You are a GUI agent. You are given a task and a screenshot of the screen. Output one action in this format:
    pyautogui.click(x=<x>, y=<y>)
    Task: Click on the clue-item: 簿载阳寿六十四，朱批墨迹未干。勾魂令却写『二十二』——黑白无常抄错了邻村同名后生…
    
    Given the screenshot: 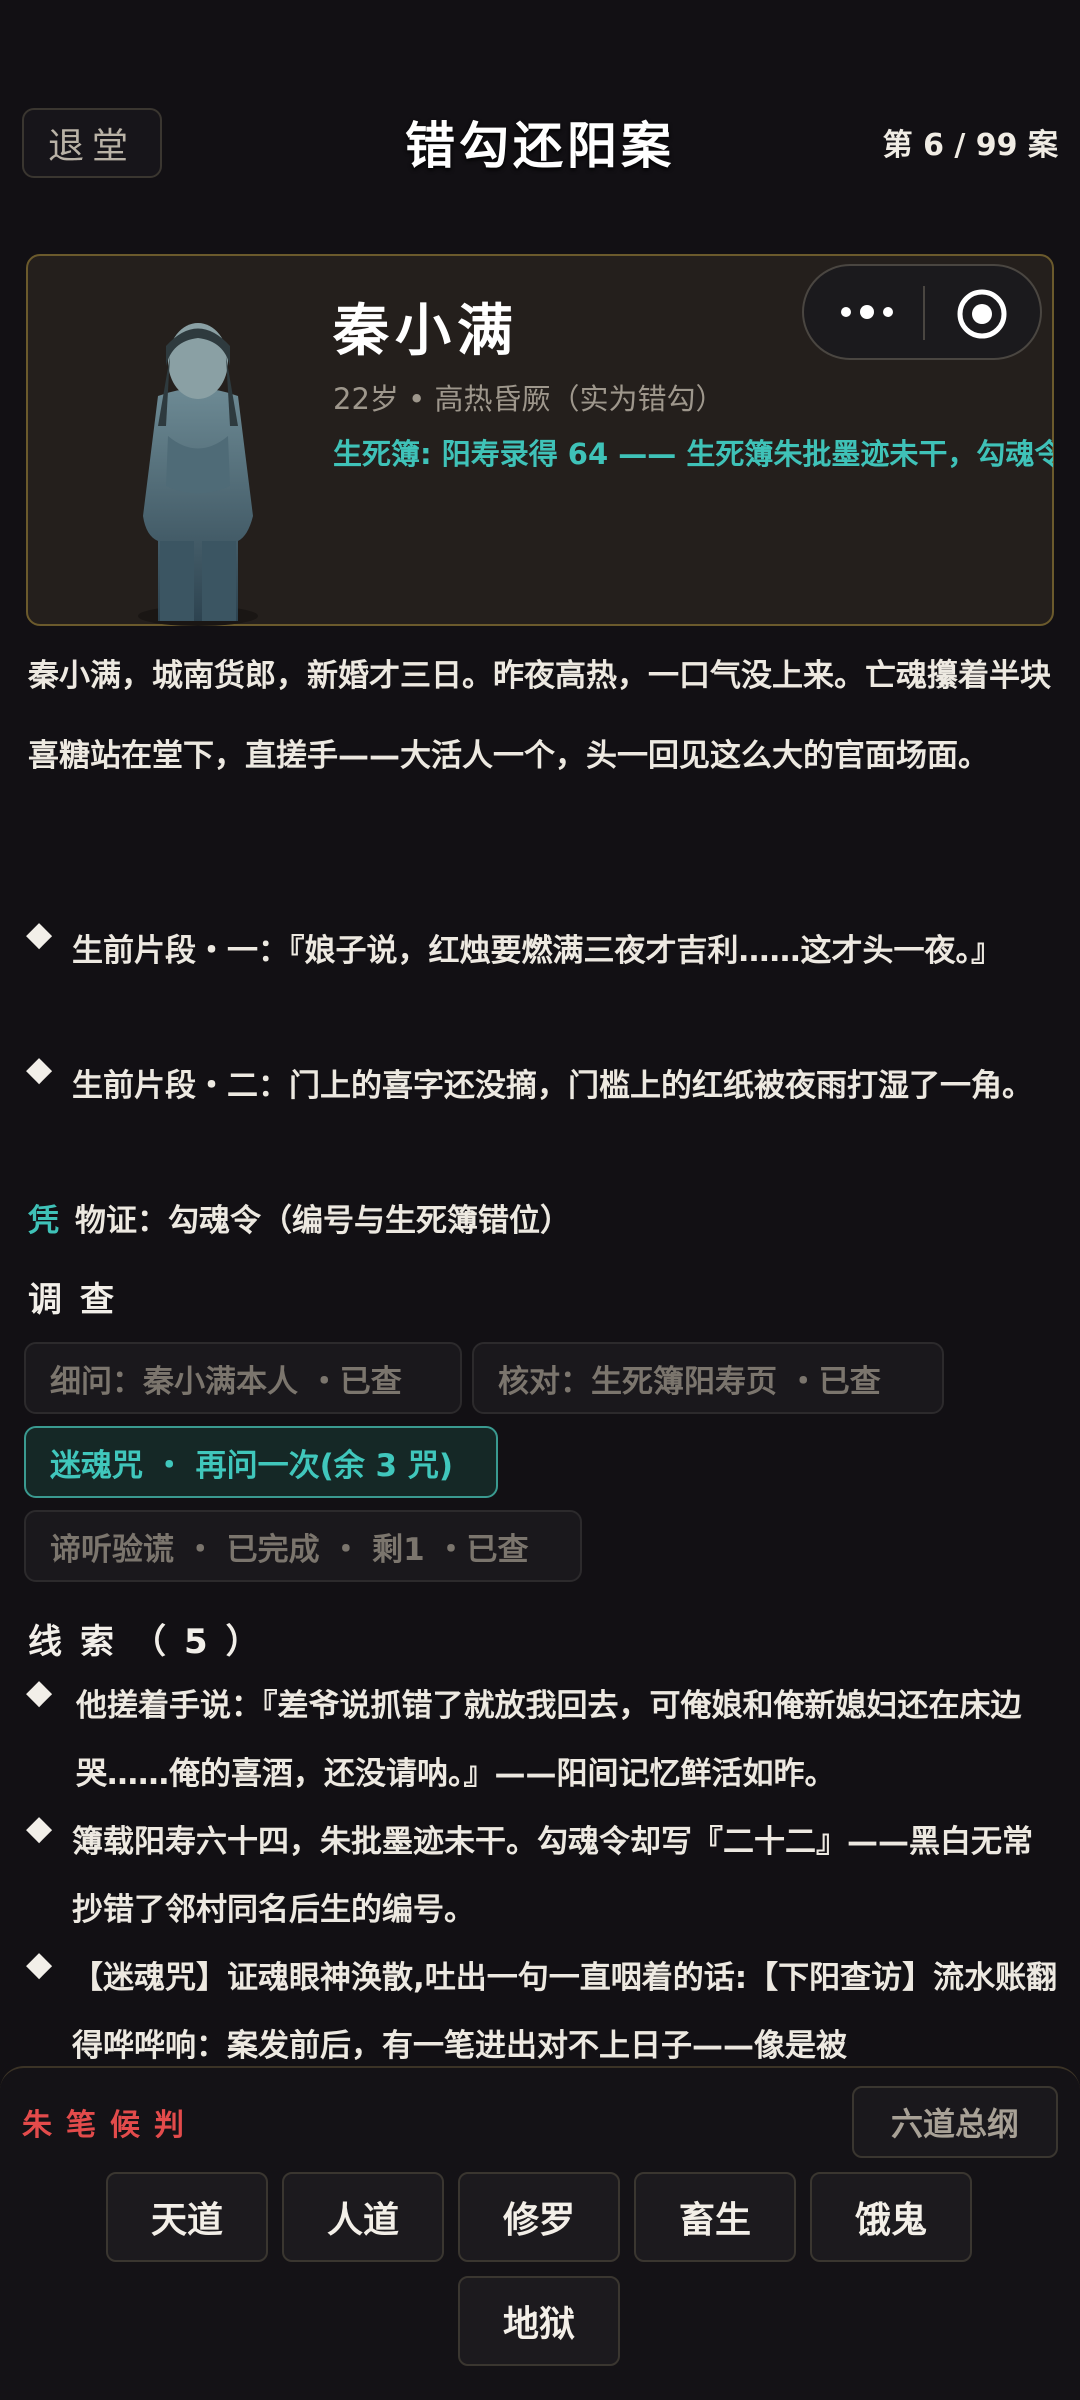 What is the action you would take?
    pyautogui.click(x=552, y=1876)
    